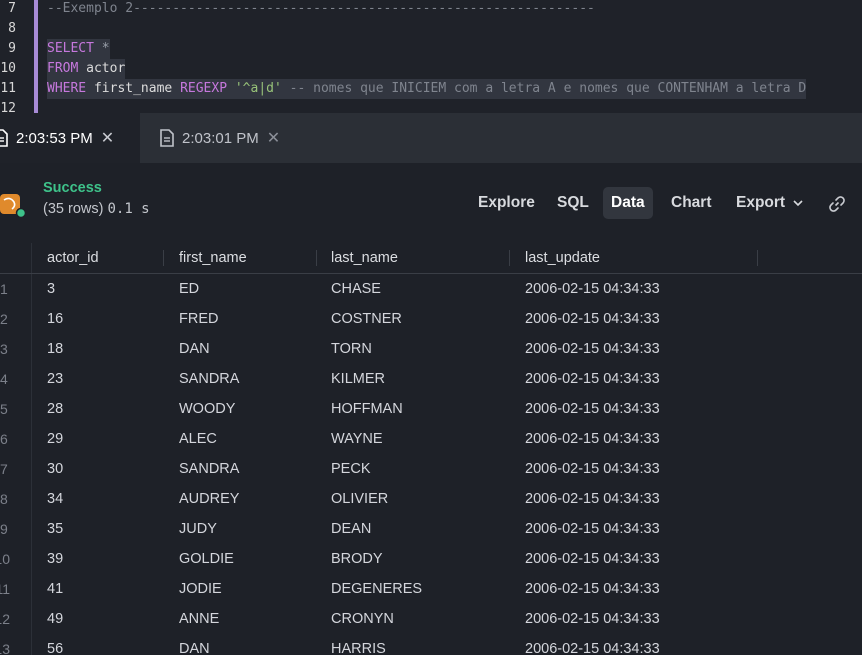  I want to click on export-button: Export, so click(769, 203).